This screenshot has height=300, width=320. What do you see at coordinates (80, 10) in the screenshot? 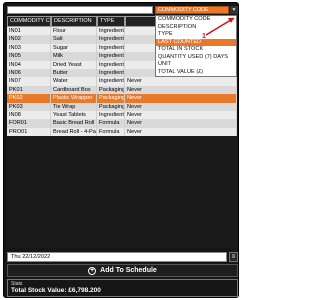
I see `search-input` at bounding box center [80, 10].